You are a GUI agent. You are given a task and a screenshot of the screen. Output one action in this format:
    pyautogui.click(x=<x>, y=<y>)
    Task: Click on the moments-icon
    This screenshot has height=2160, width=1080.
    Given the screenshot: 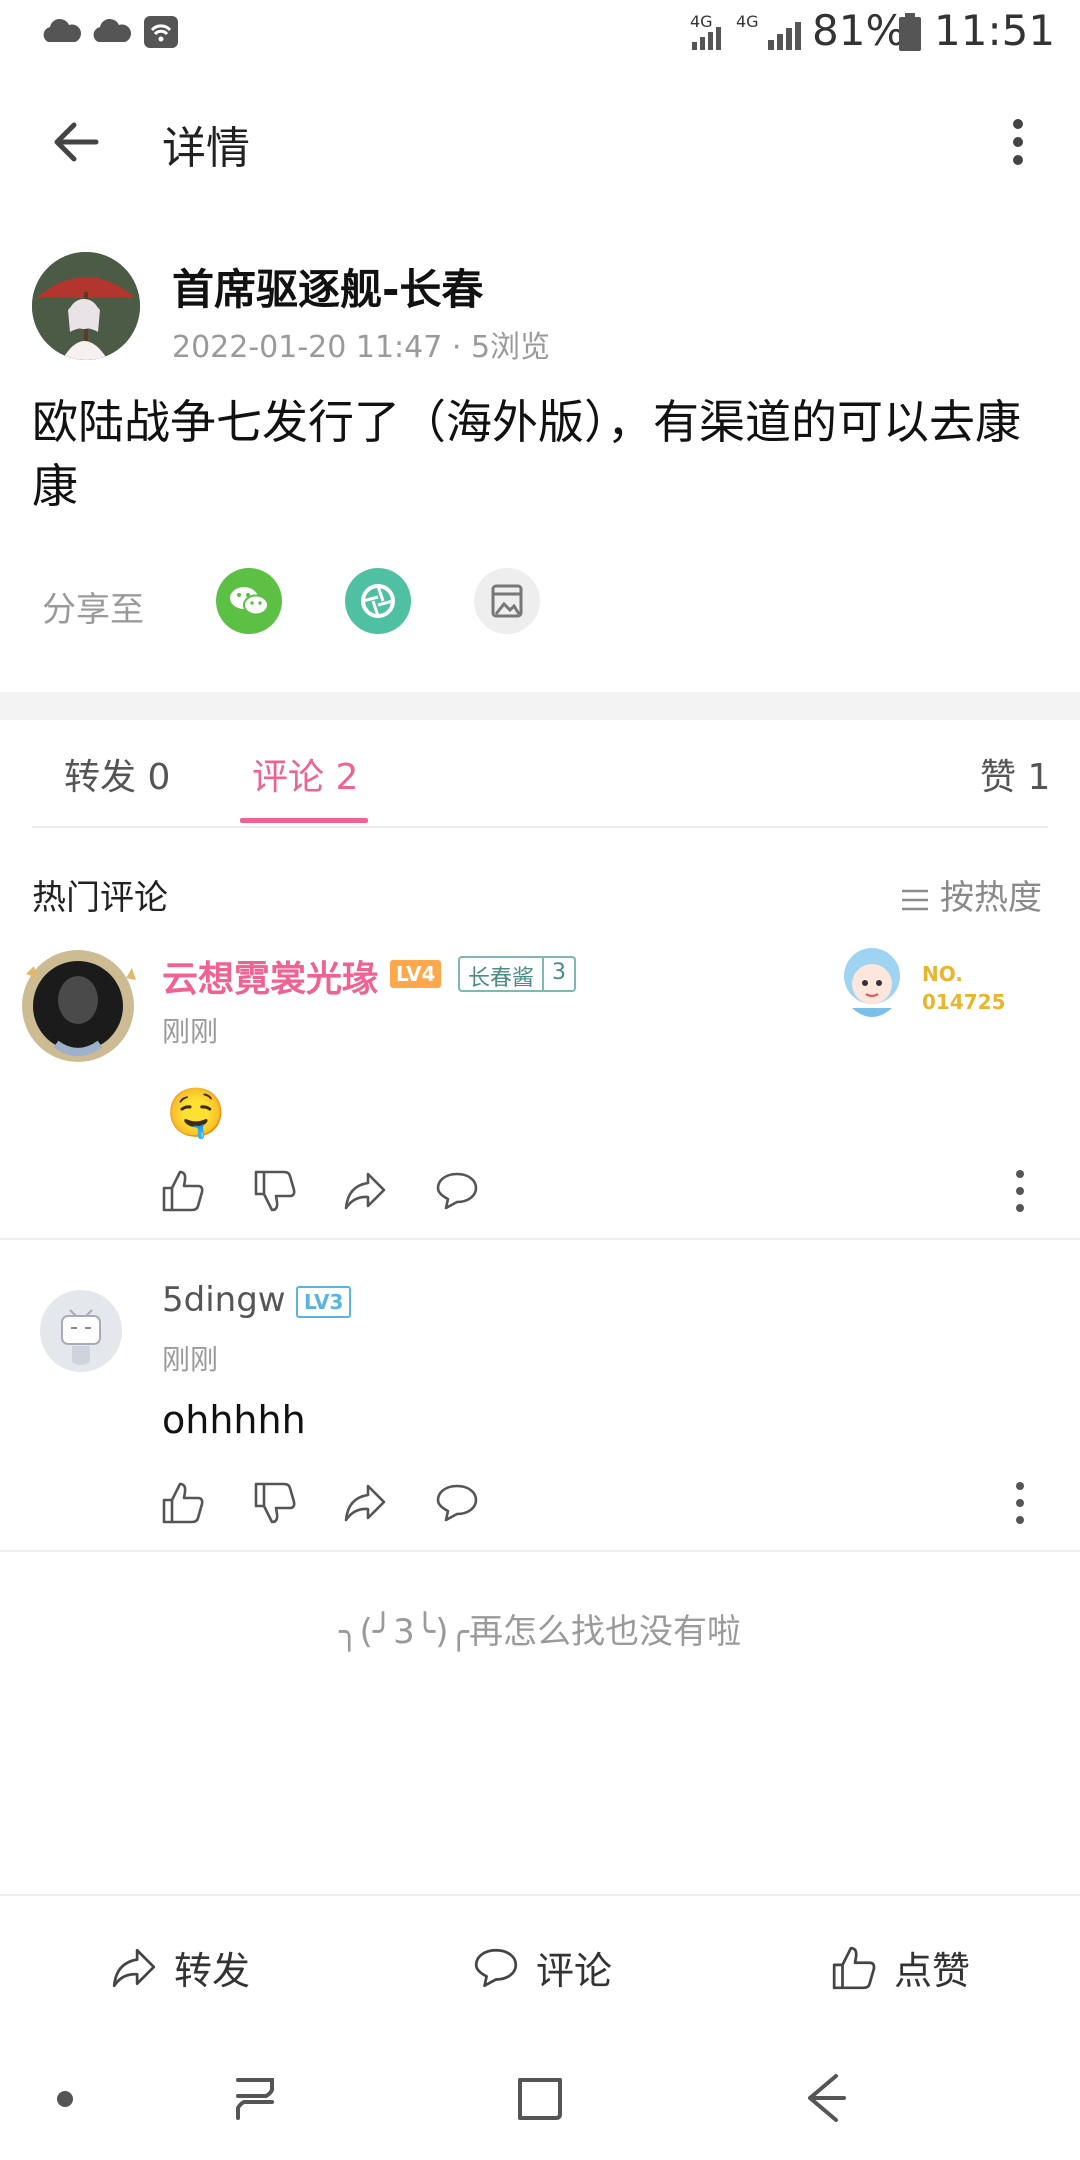 What is the action you would take?
    pyautogui.click(x=378, y=601)
    